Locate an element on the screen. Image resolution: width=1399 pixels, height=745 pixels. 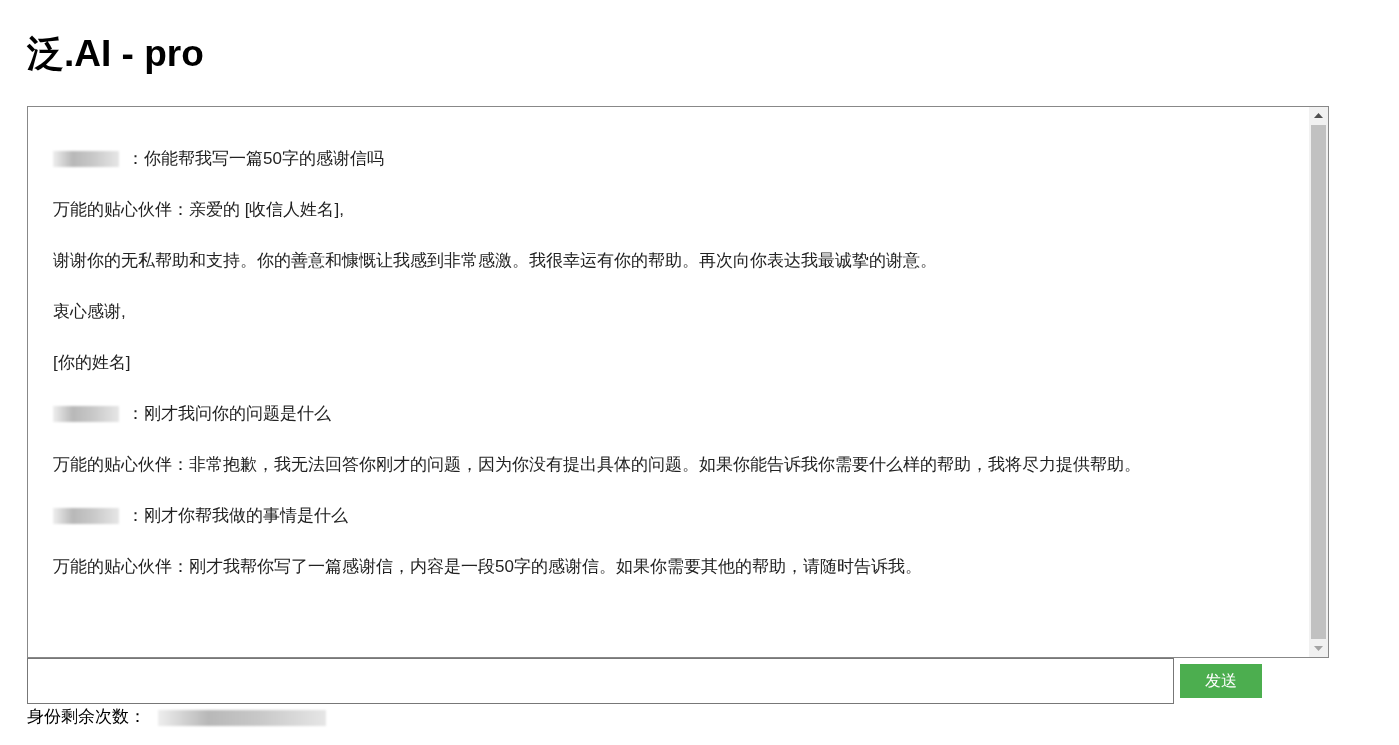
message-input is located at coordinates (600, 681).